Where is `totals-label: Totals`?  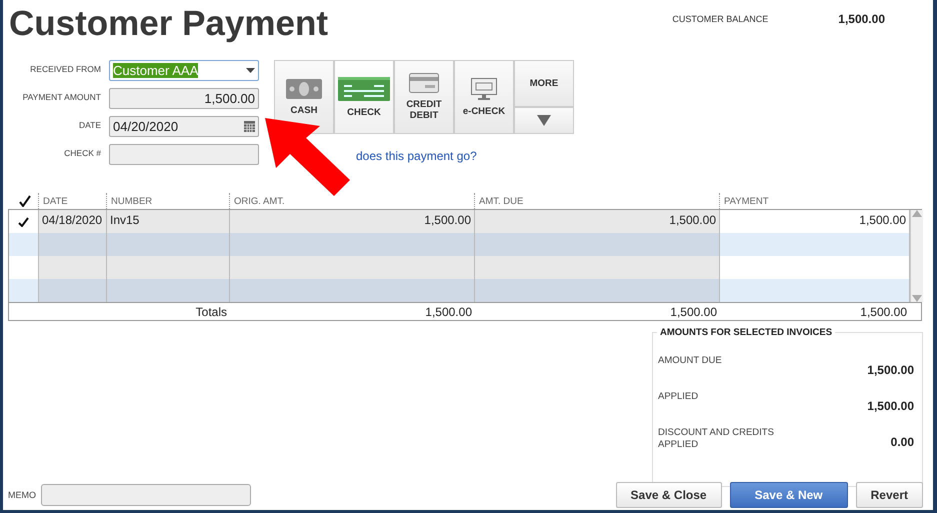 totals-label: Totals is located at coordinates (211, 311).